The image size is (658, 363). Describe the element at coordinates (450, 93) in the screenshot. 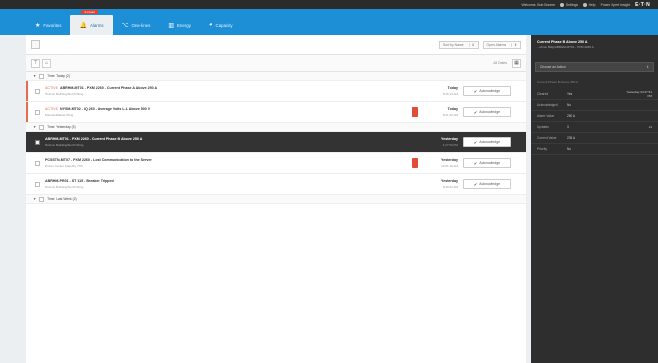

I see `alarm-time: 8:25:14 AM` at that location.